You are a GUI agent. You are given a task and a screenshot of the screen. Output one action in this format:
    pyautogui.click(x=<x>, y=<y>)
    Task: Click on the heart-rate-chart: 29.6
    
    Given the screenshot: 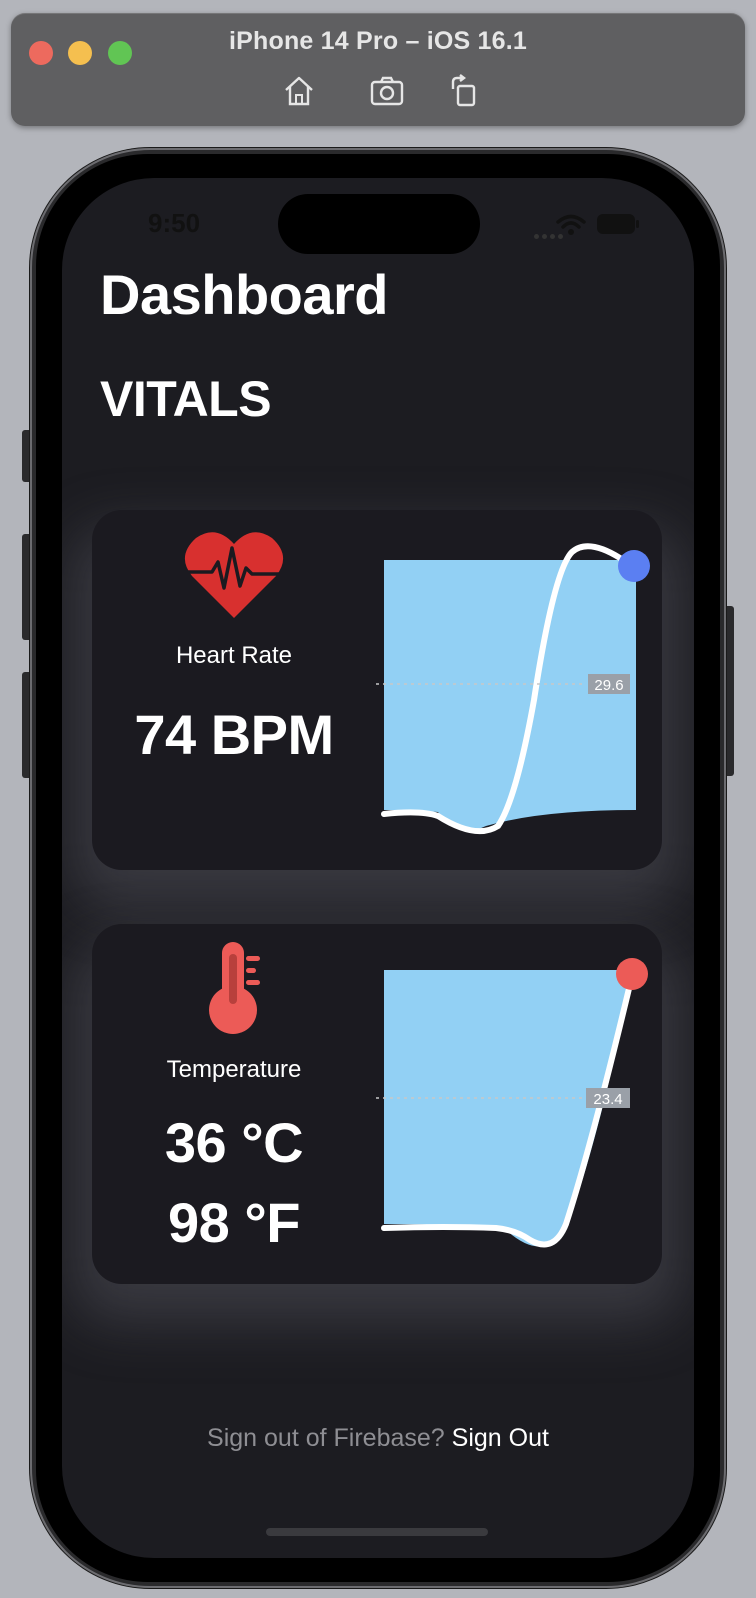 What is the action you would take?
    pyautogui.click(x=513, y=689)
    